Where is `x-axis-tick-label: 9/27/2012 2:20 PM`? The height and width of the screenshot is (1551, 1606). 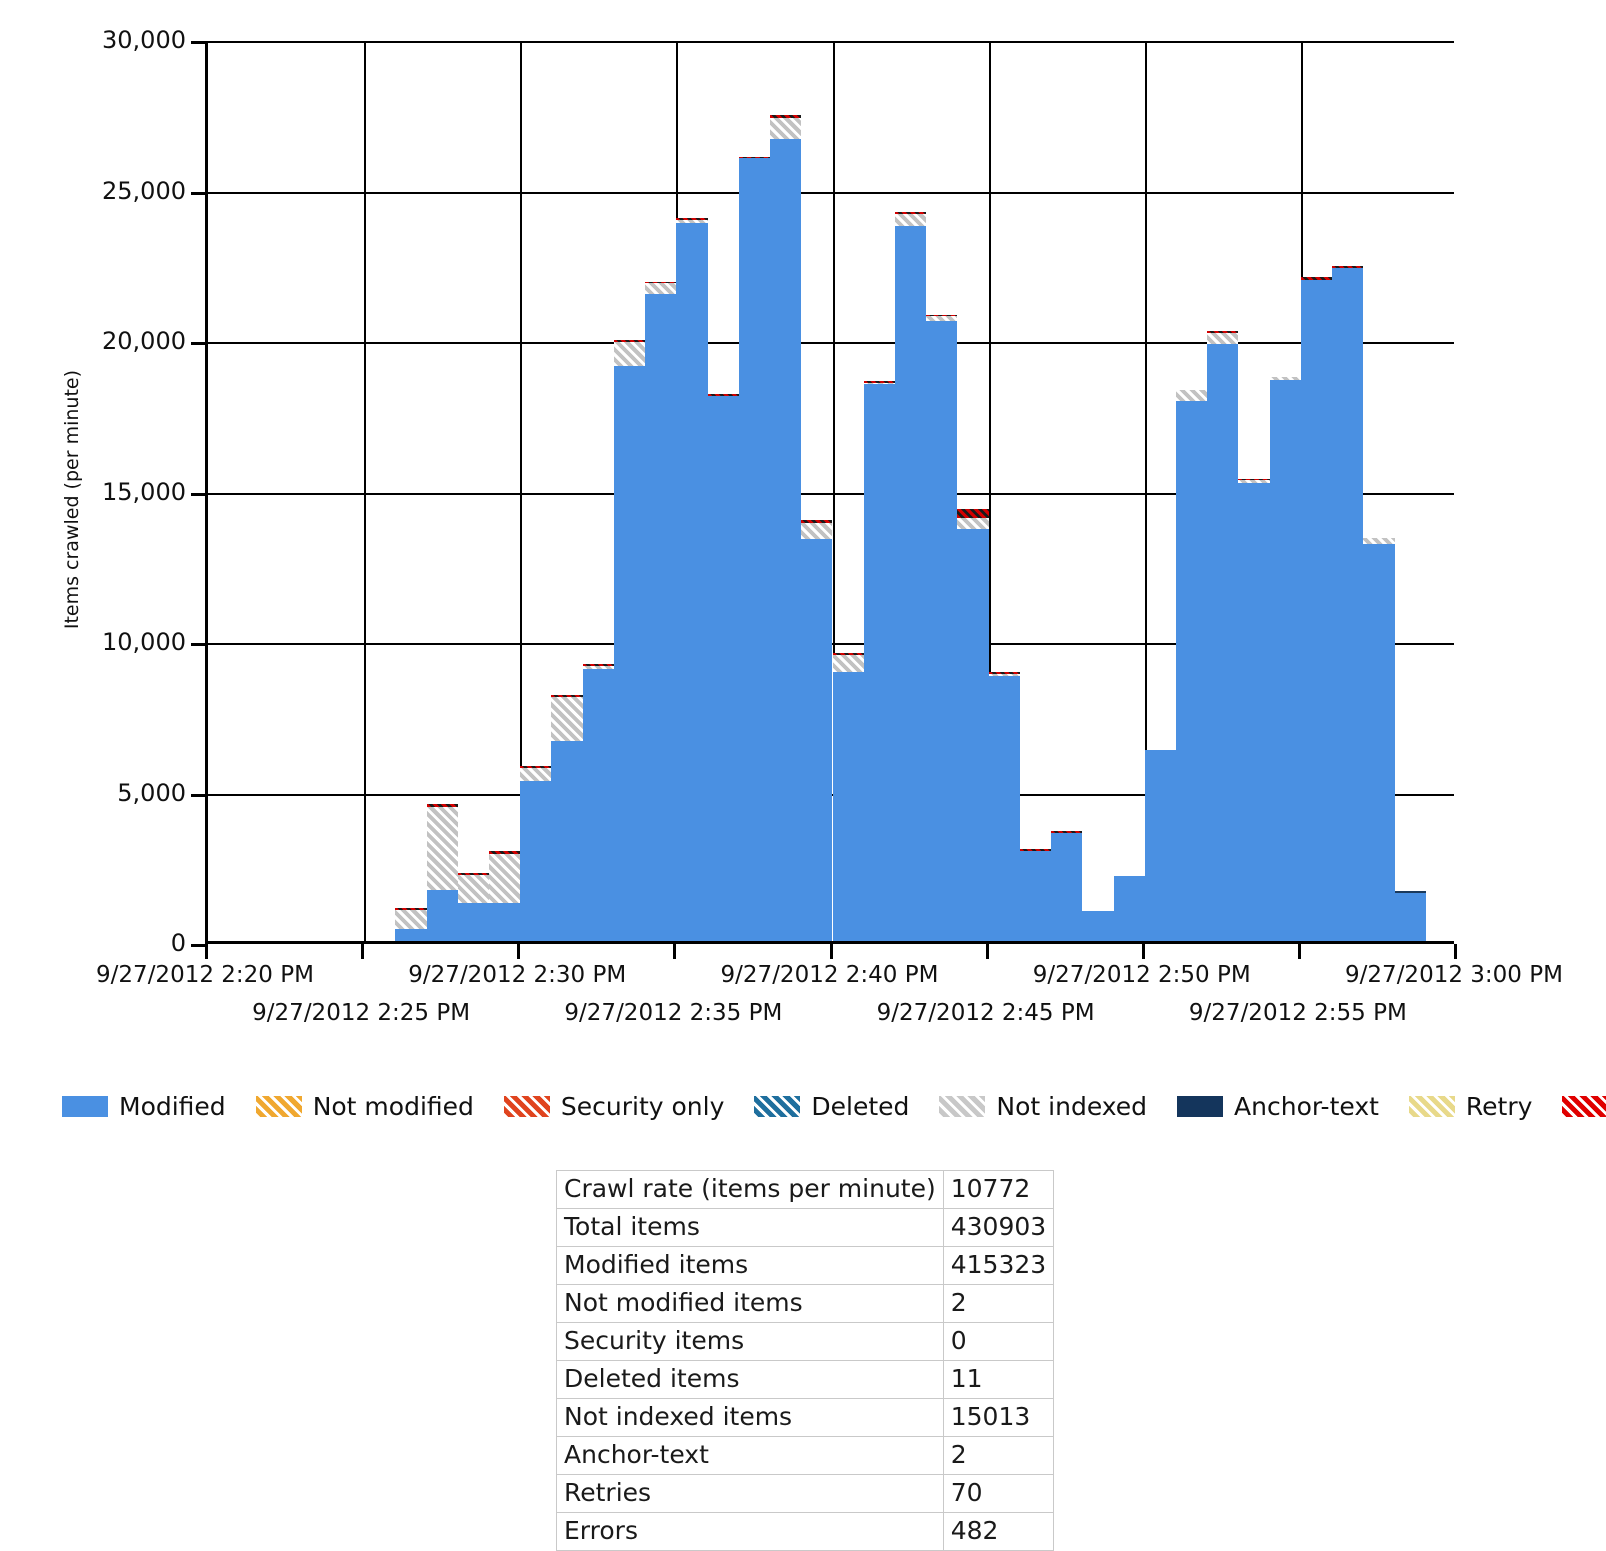 x-axis-tick-label: 9/27/2012 2:20 PM is located at coordinates (205, 975).